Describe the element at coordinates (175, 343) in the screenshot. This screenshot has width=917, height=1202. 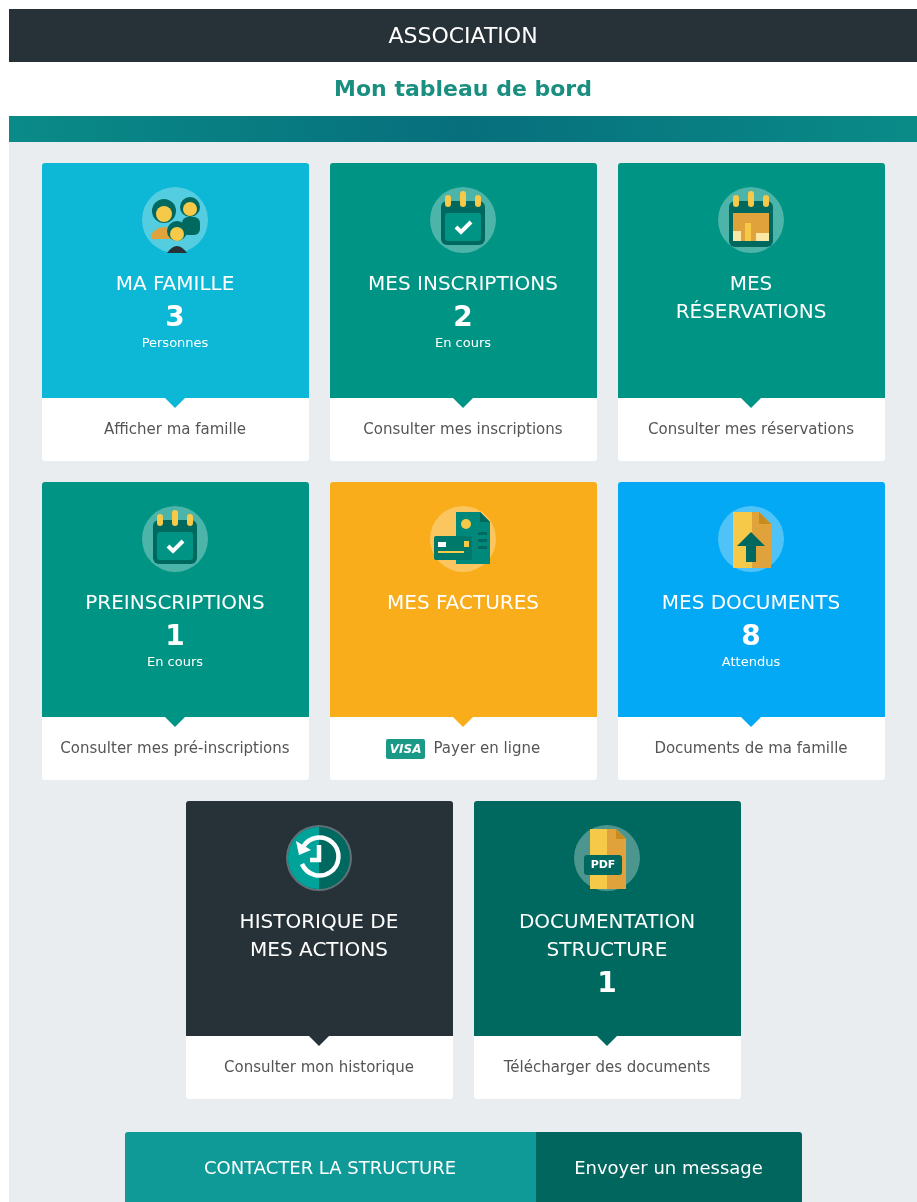
I see `tile-count-label: Personnes` at that location.